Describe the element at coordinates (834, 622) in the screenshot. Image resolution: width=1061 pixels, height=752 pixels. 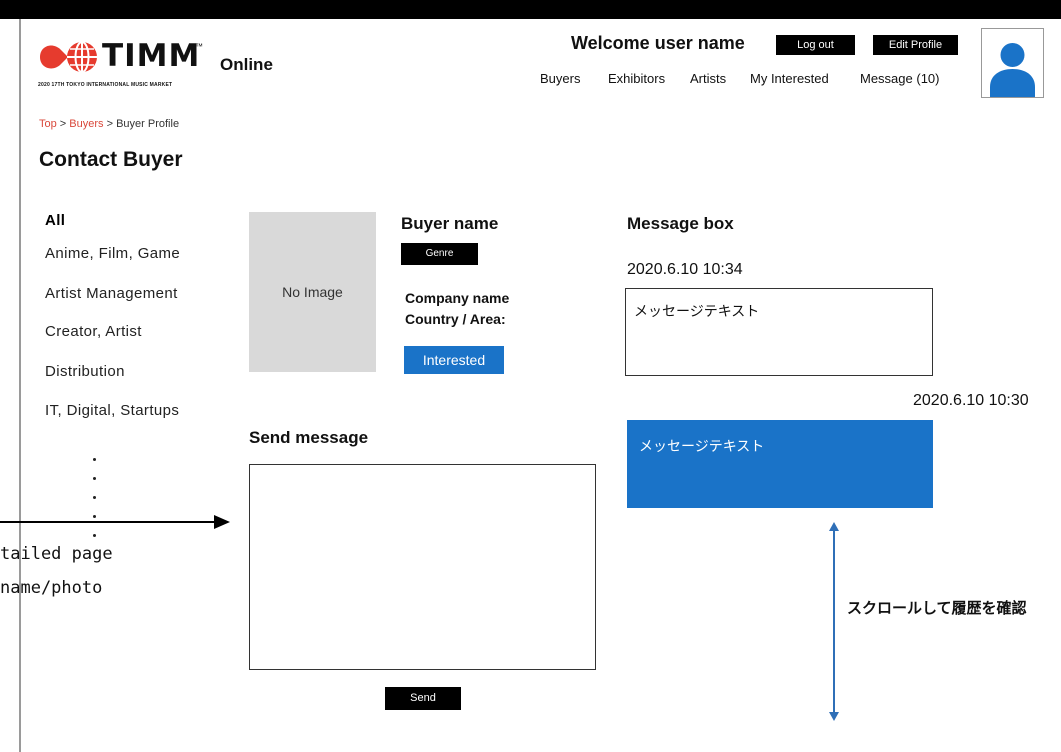
I see `scroll-indicator` at that location.